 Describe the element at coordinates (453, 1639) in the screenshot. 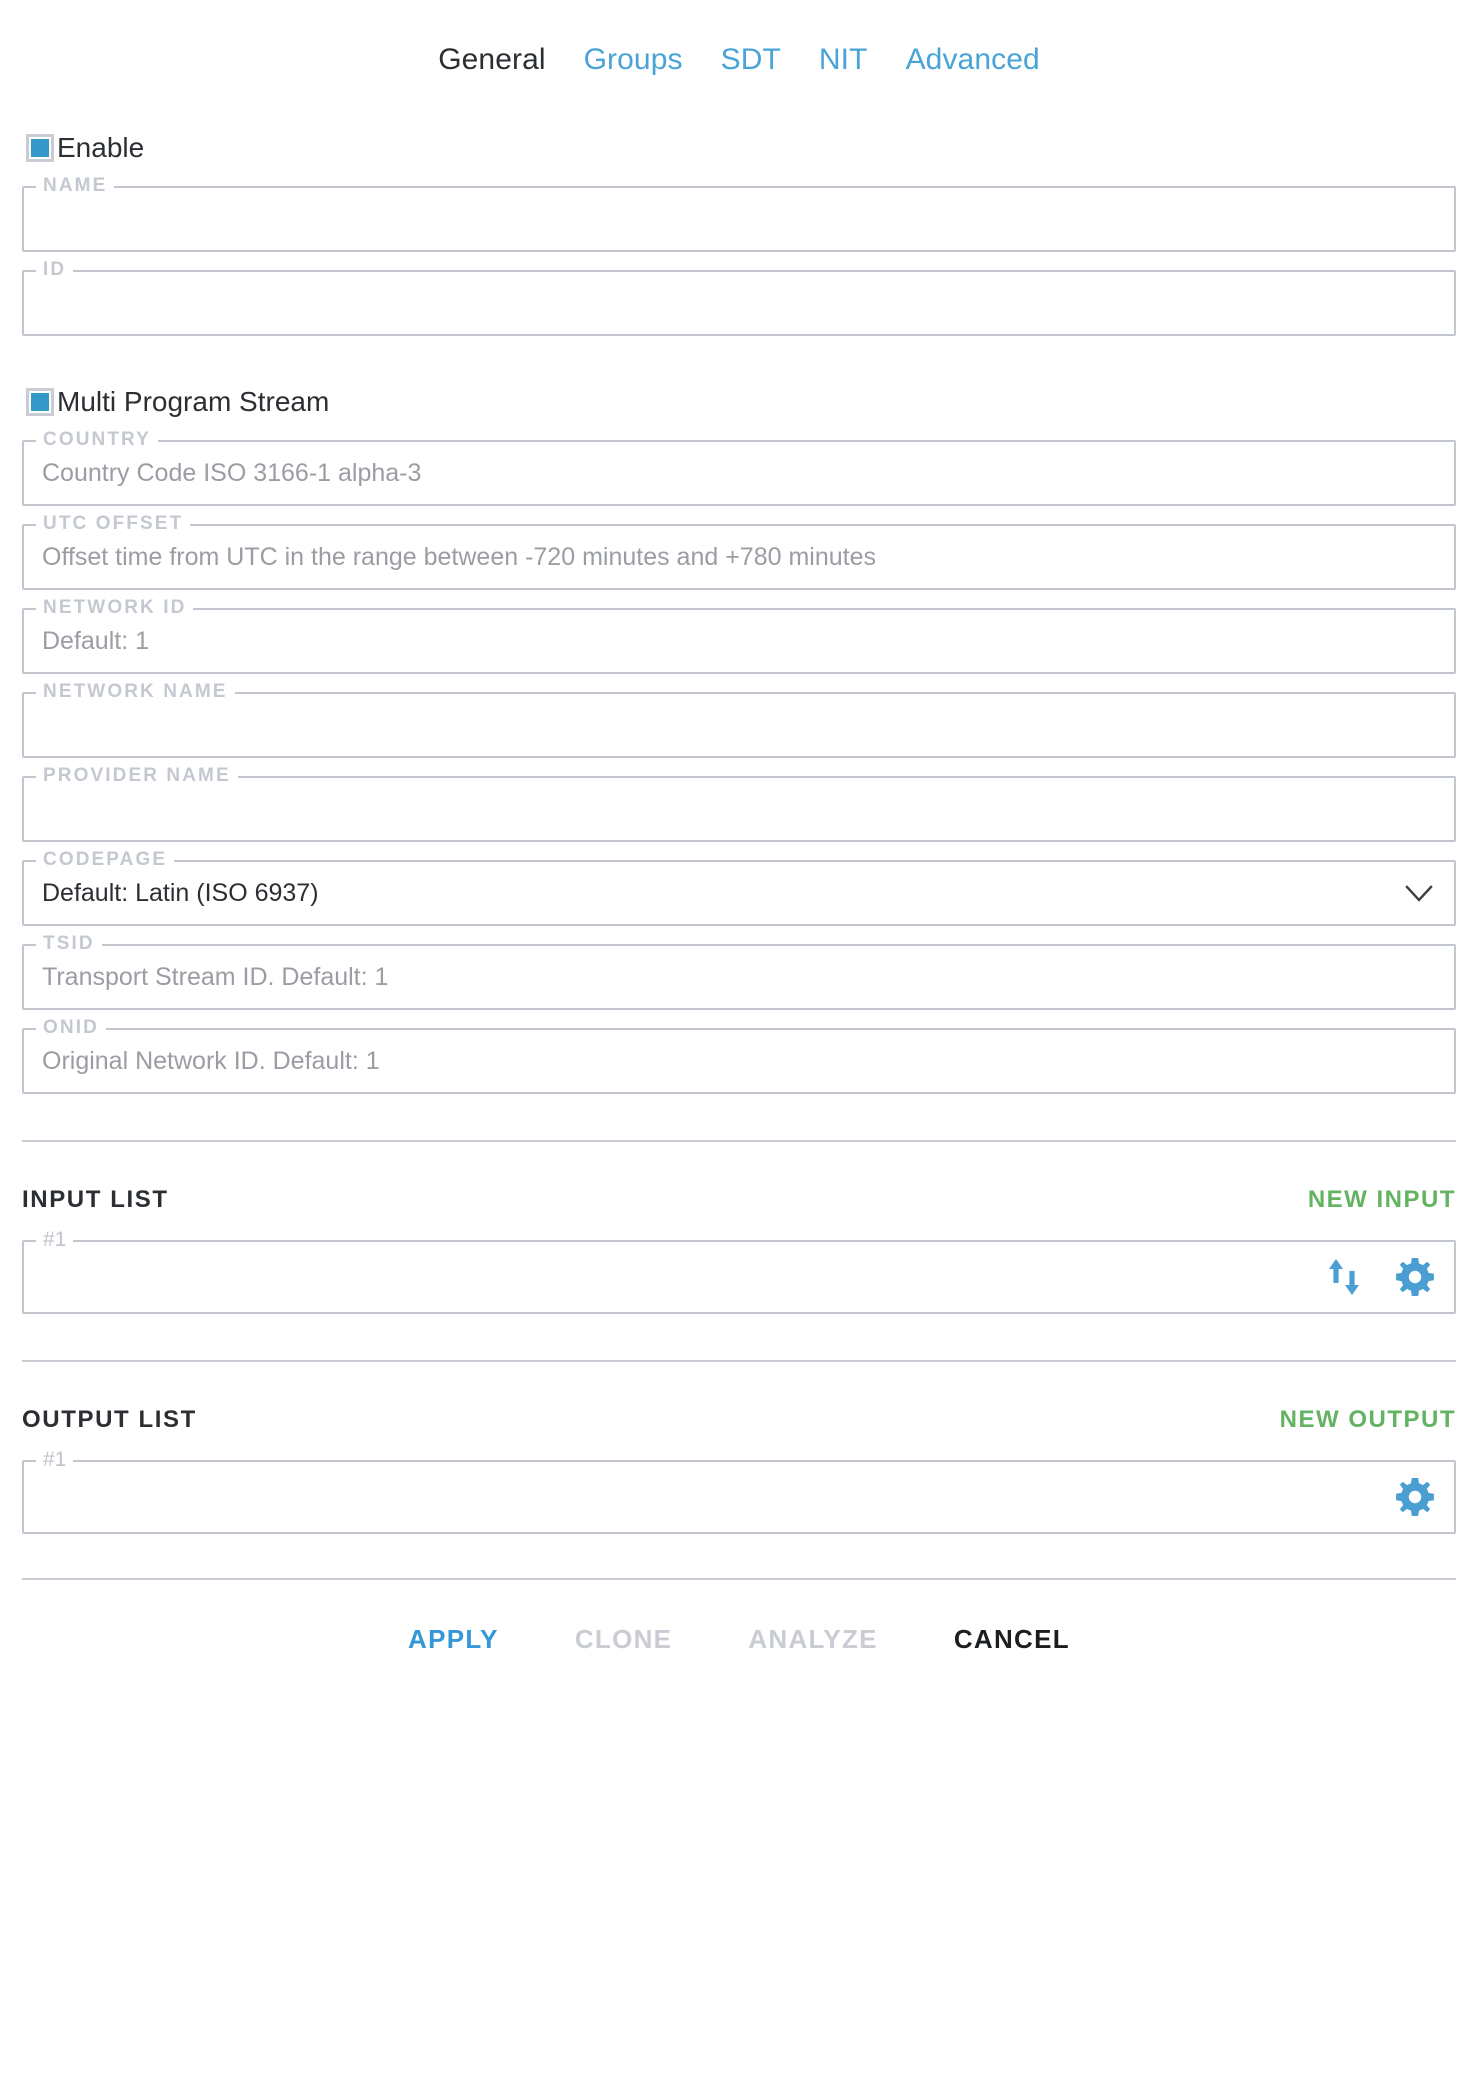

I see `apply-button: APPLY` at that location.